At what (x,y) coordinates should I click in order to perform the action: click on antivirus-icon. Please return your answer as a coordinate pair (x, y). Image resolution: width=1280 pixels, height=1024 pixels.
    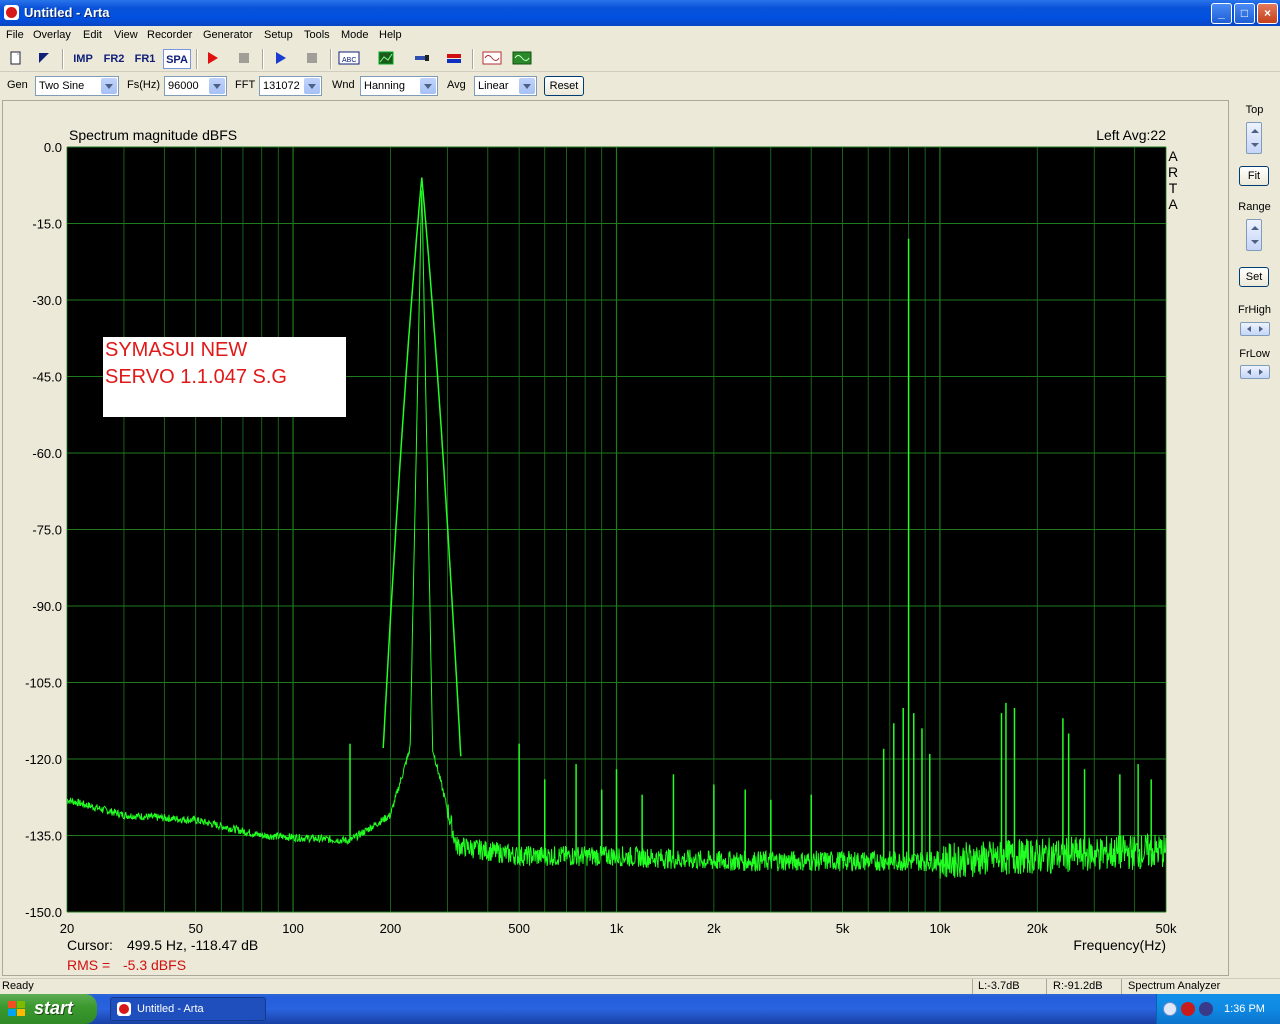
    Looking at the image, I should click on (1206, 1009).